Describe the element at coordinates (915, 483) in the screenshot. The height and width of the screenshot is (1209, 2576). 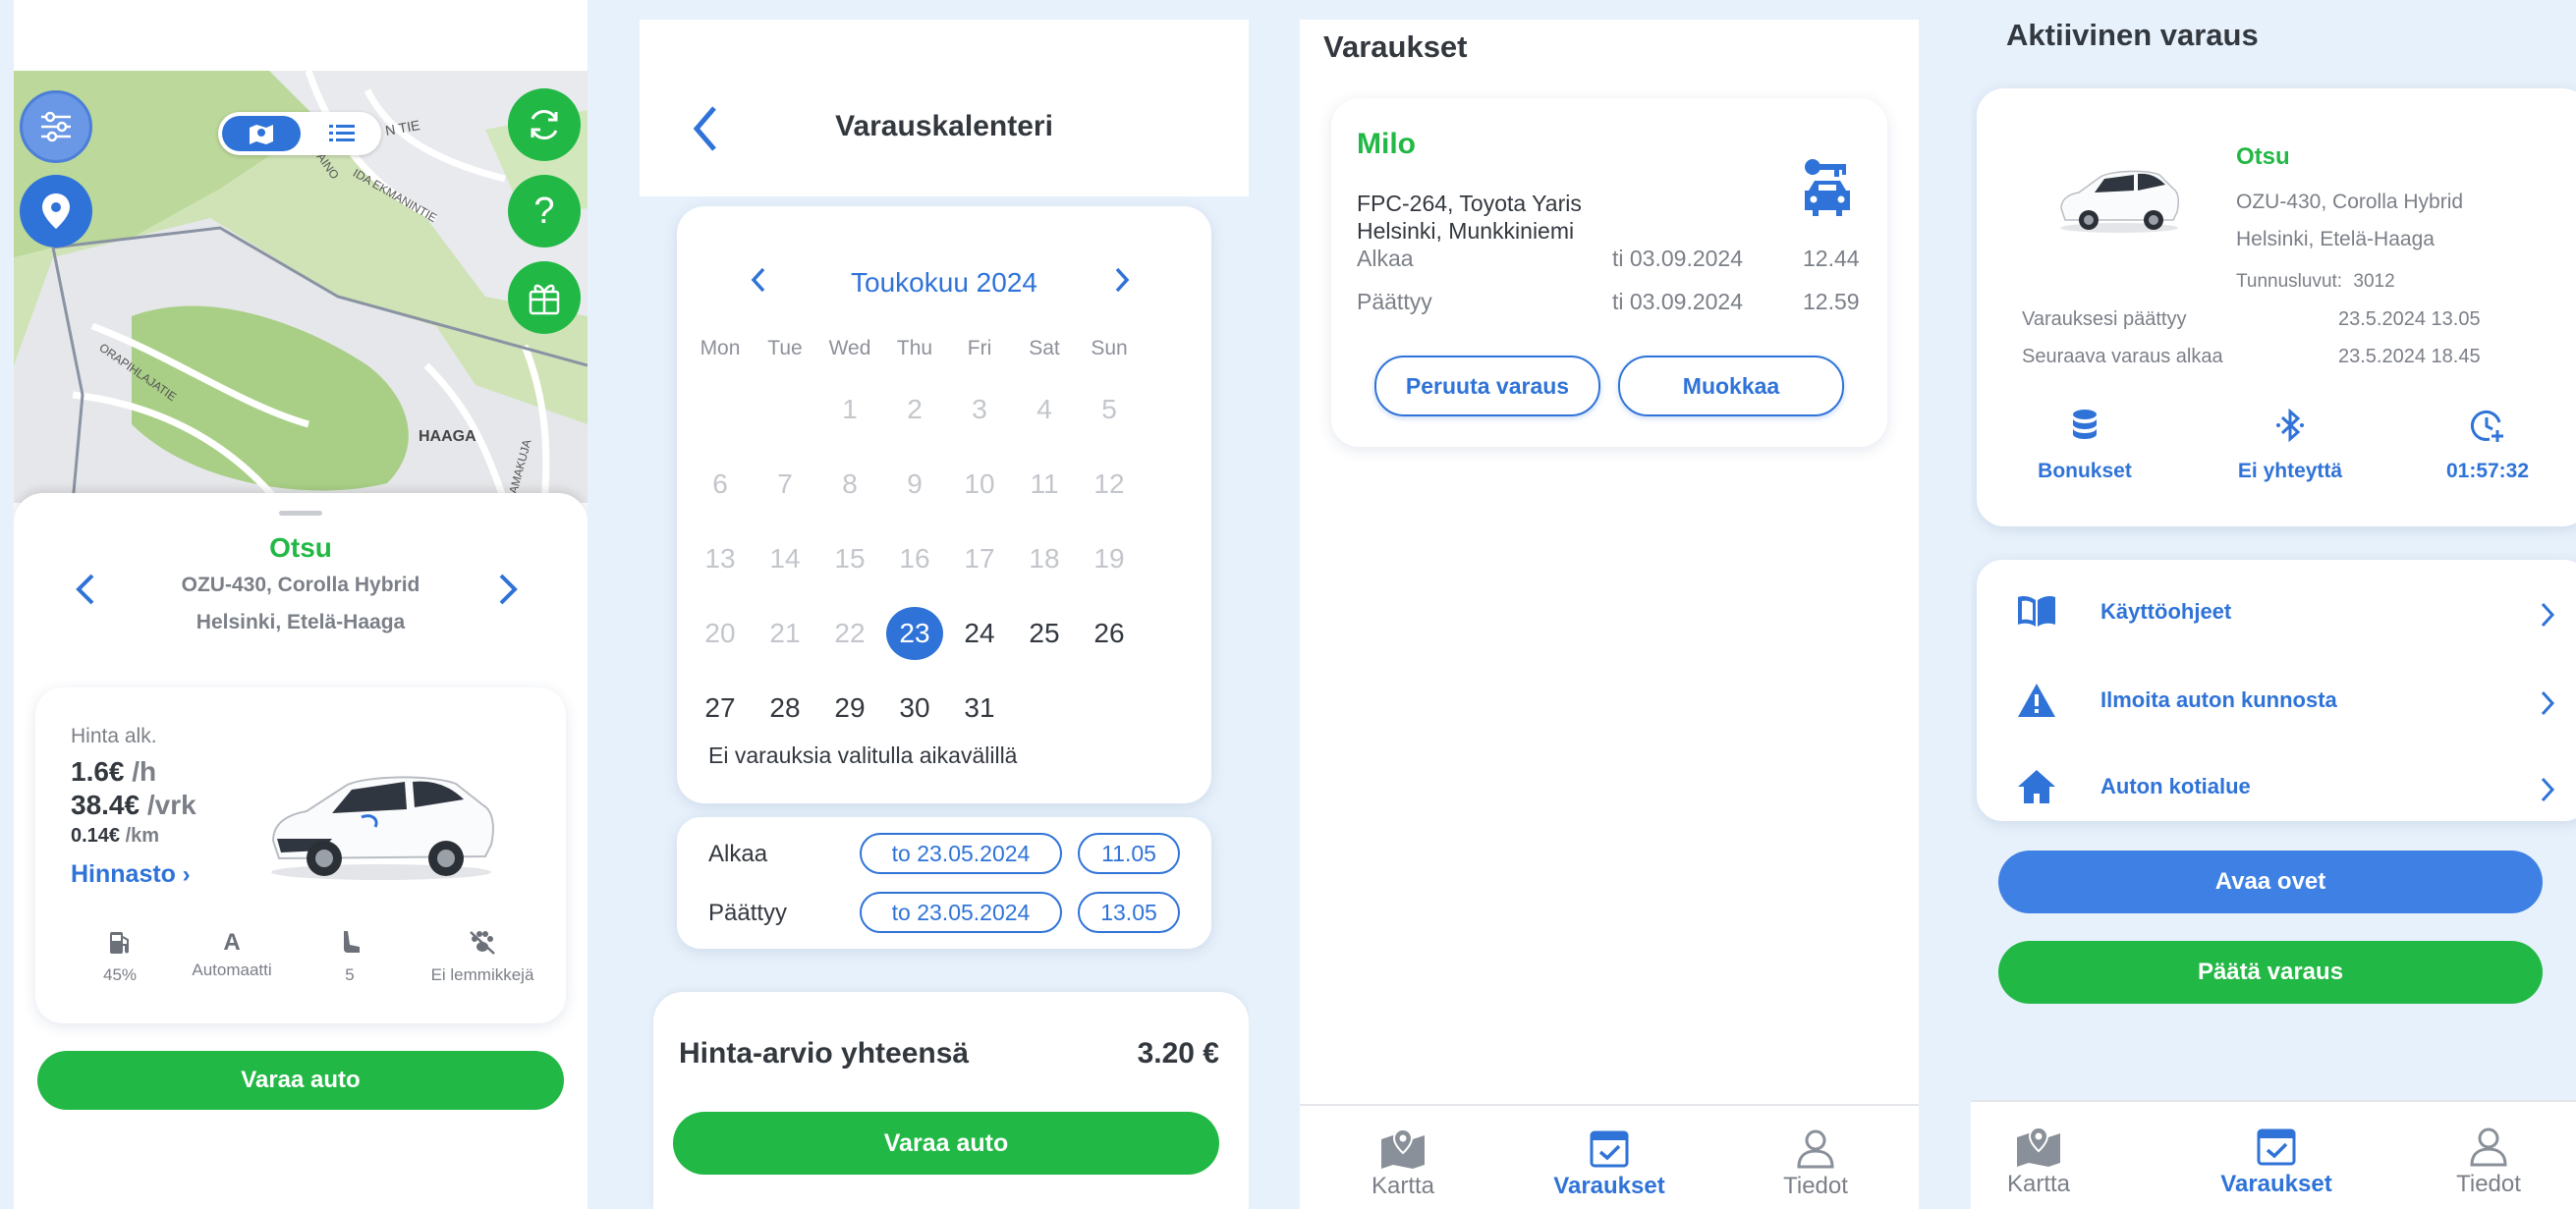
I see `calendar-day: 9` at that location.